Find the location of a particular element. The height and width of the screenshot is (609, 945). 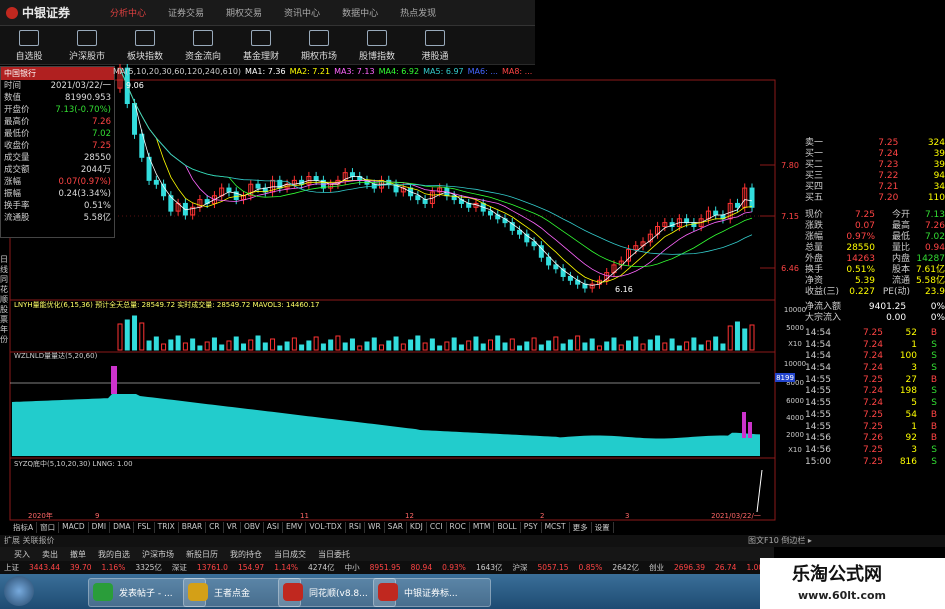

indicator-tab: 设置 is located at coordinates (603, 527).